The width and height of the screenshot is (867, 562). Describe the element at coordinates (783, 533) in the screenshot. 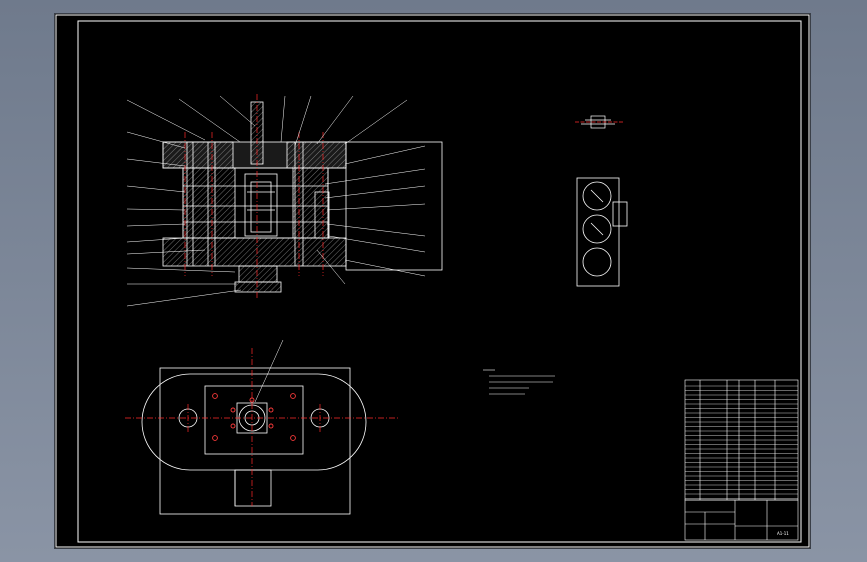

I see `drawing-number: A1-11` at that location.